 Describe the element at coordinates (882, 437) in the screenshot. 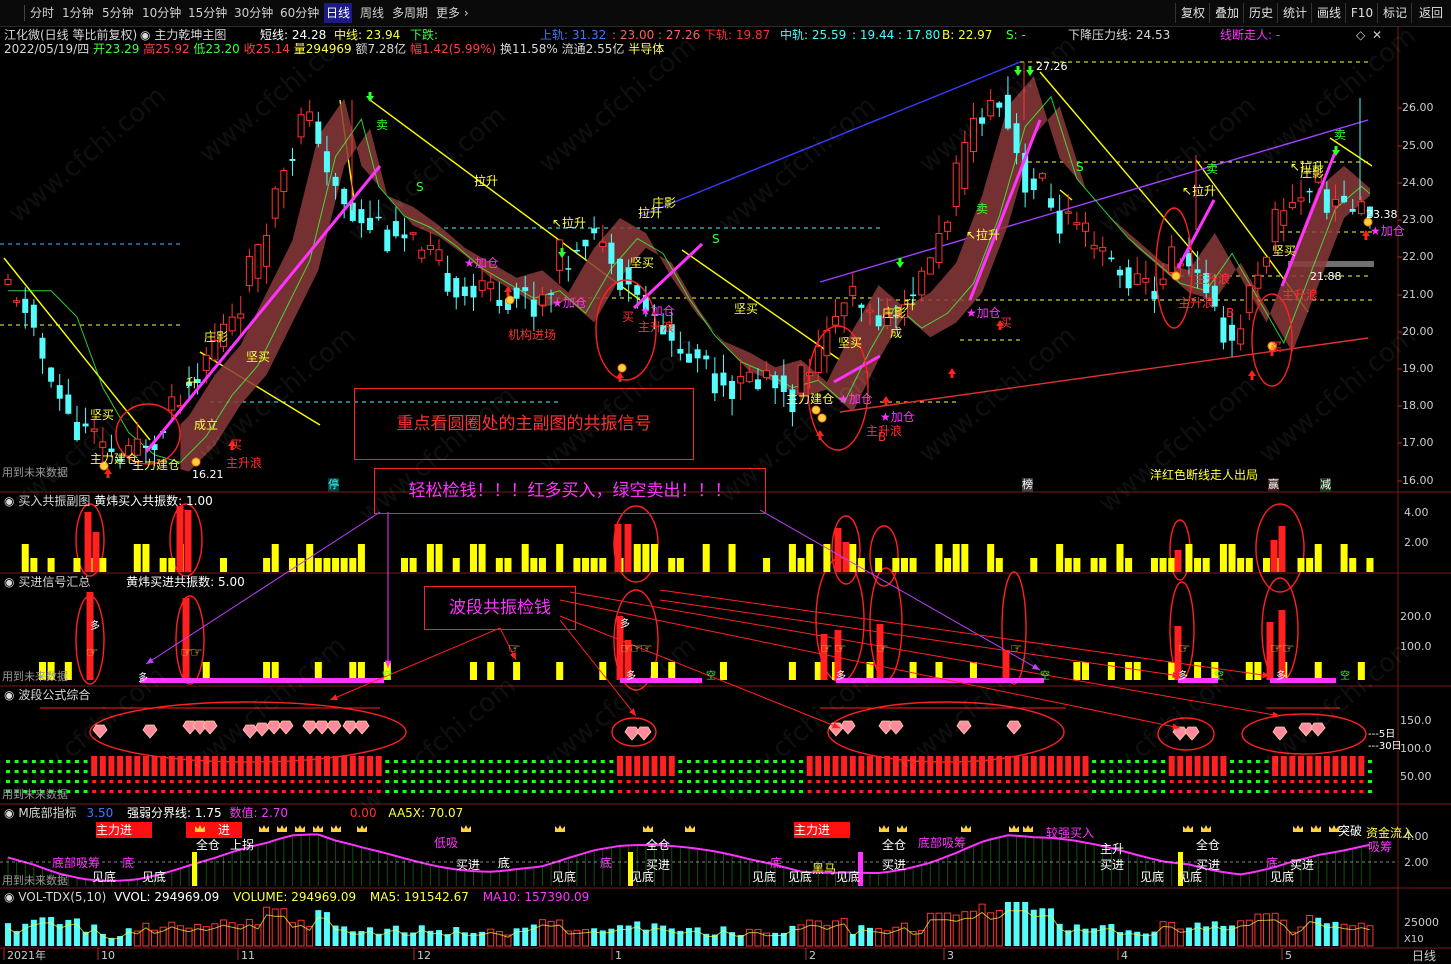

I see `label-b: B` at that location.